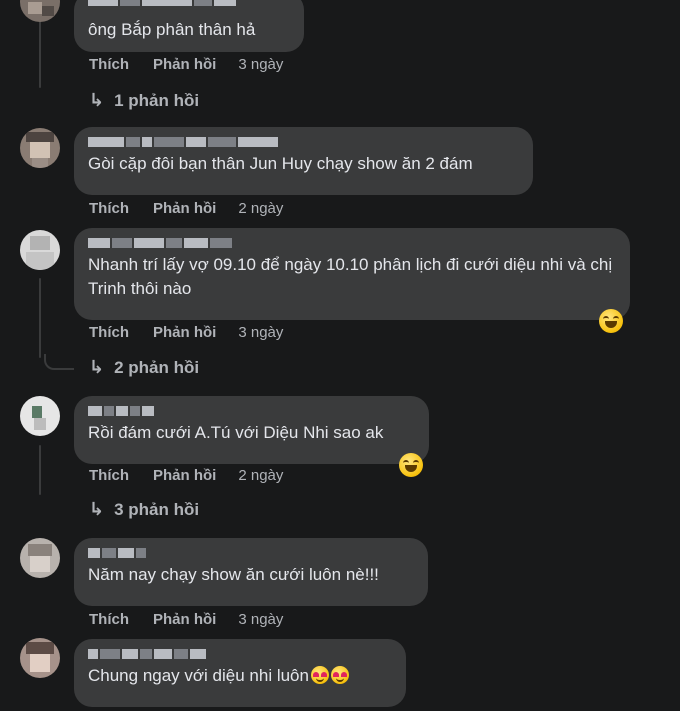 The image size is (680, 711). I want to click on comment-text: Chung ngay với diệu nhi luôn, so click(240, 676).